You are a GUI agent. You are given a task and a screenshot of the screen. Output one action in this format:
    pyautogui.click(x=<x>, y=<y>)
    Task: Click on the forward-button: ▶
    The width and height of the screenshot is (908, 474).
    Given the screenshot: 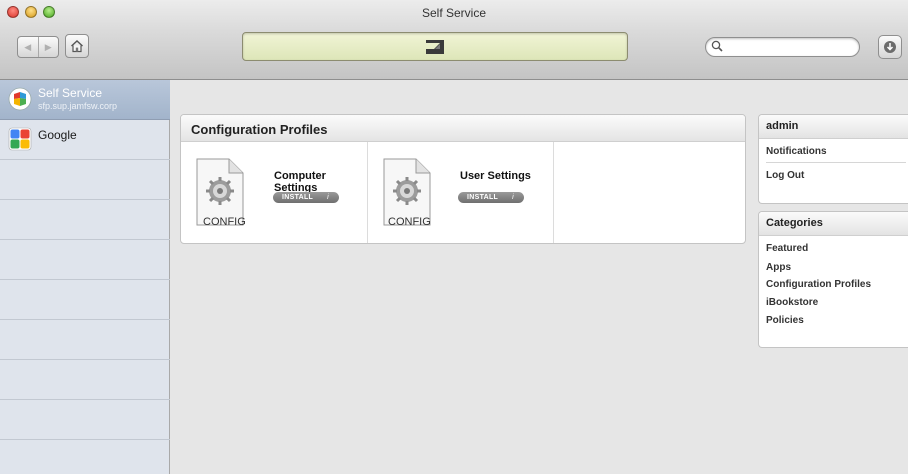 What is the action you would take?
    pyautogui.click(x=48, y=47)
    